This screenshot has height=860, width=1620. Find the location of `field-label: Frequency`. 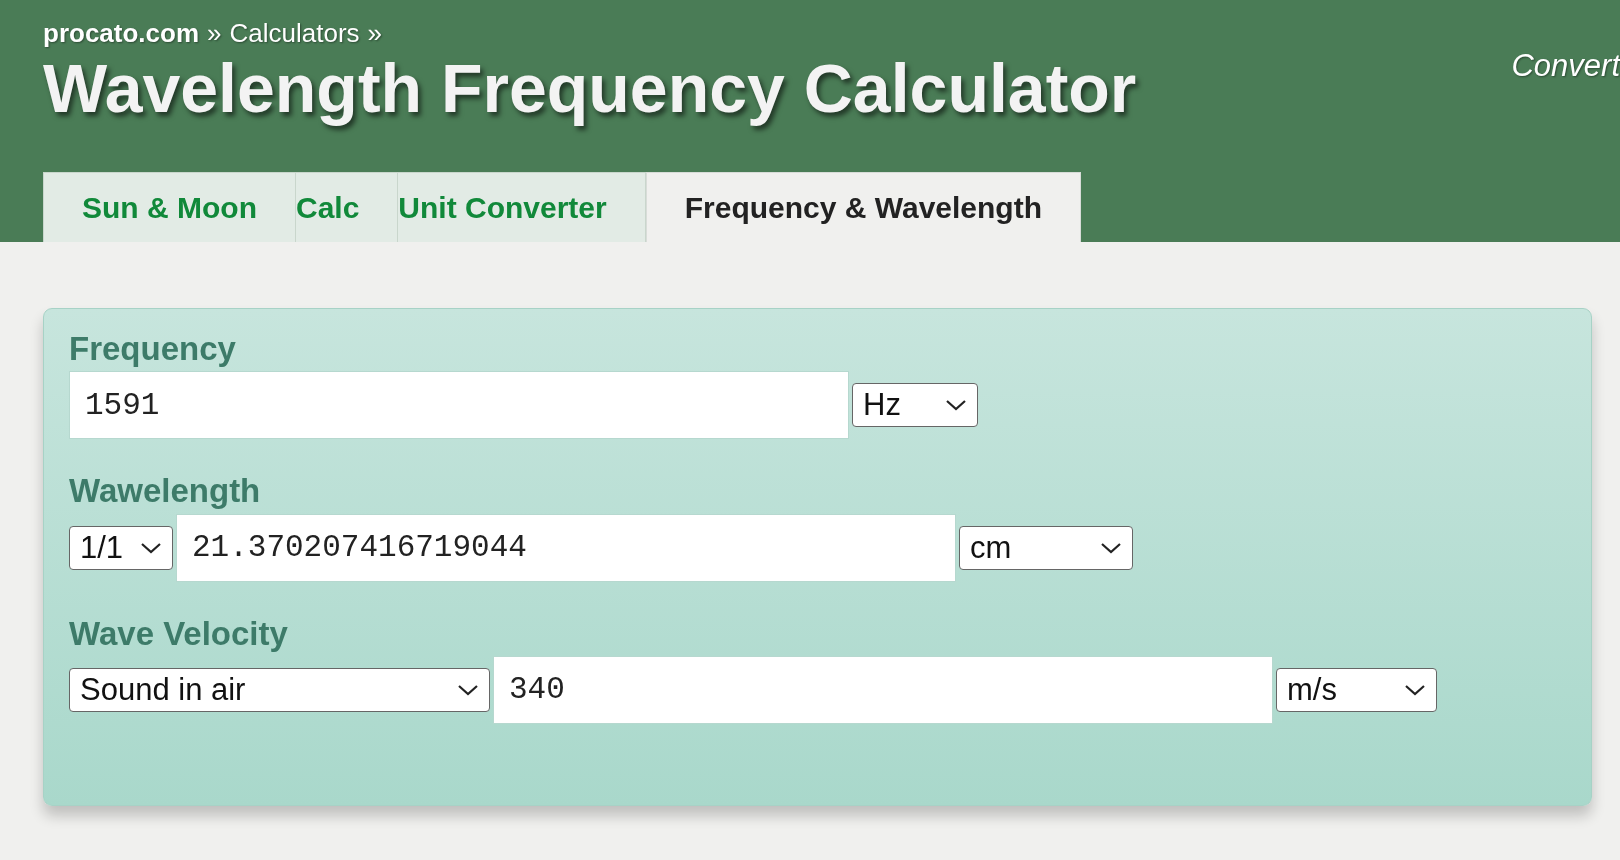

field-label: Frequency is located at coordinates (152, 349).